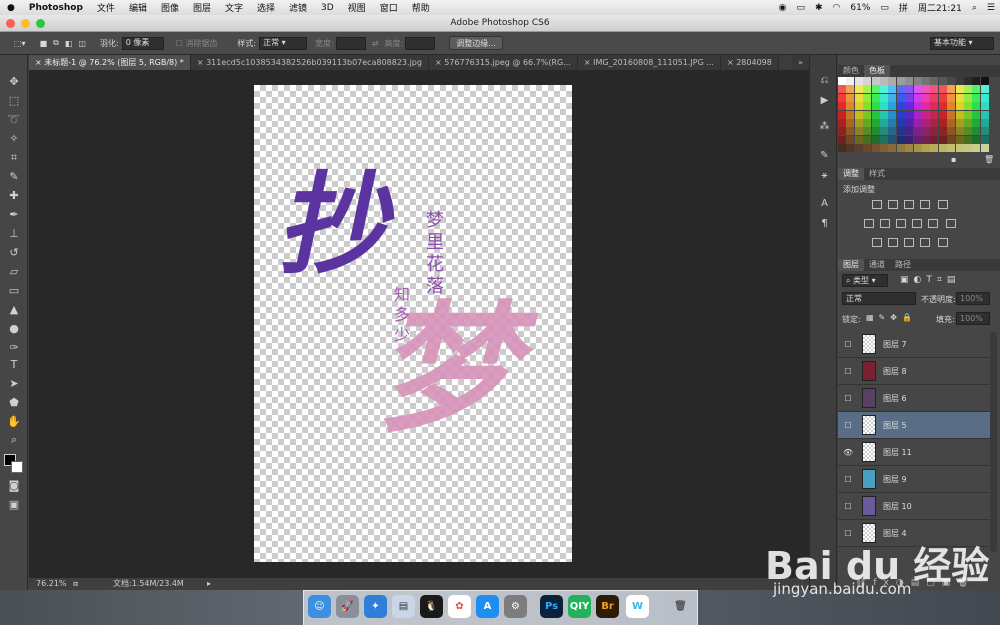 This screenshot has height=625, width=1000. I want to click on hand-tool-icon: ✋, so click(14, 422).